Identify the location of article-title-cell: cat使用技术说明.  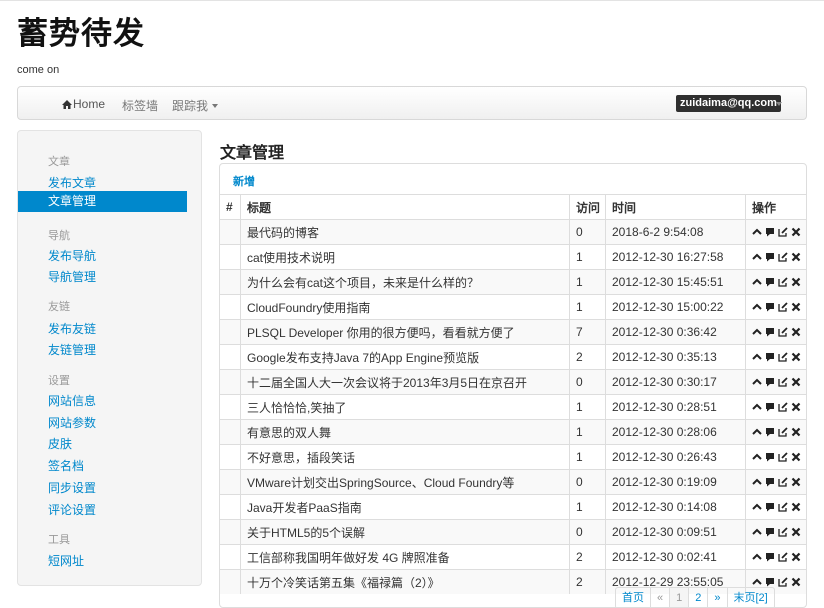
(405, 257).